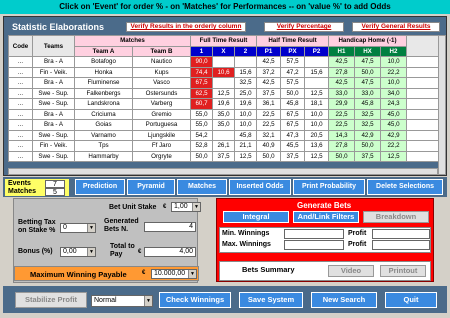  Describe the element at coordinates (78, 252) in the screenshot. I see `bonus-select: 0,00 ▼` at that location.